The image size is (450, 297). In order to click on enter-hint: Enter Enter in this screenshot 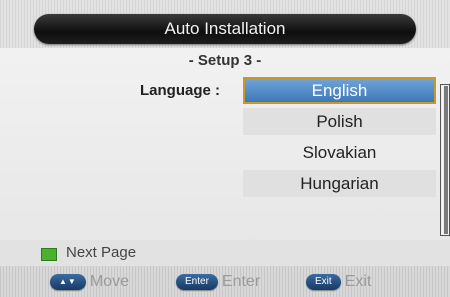, I will do `click(218, 282)`.